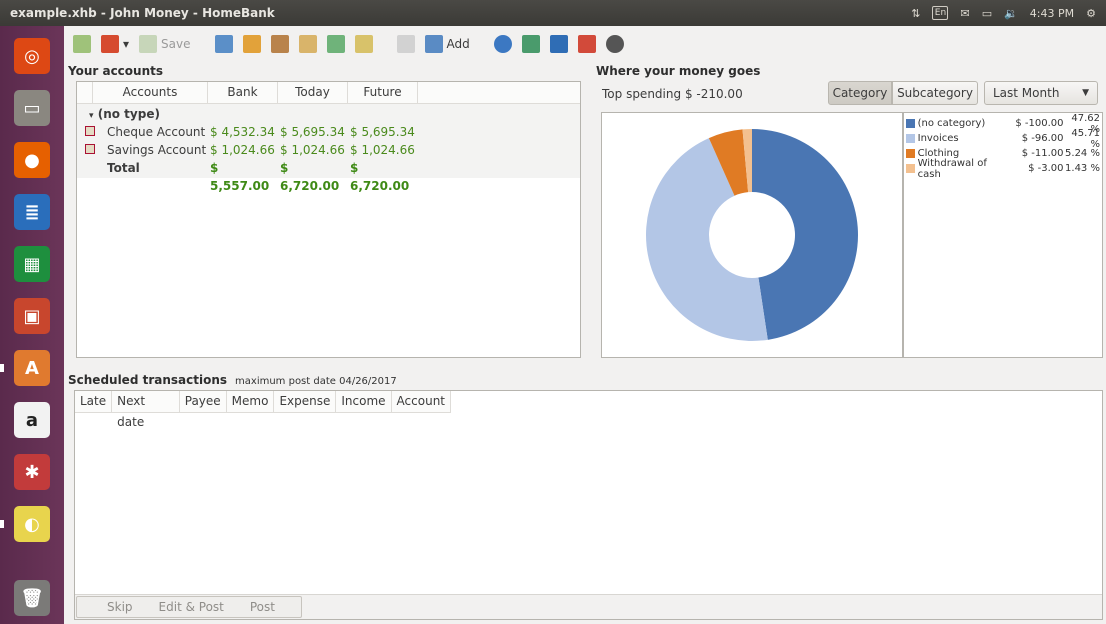 This screenshot has height=624, width=1106. I want to click on files-launcher-button: ▭, so click(32, 108).